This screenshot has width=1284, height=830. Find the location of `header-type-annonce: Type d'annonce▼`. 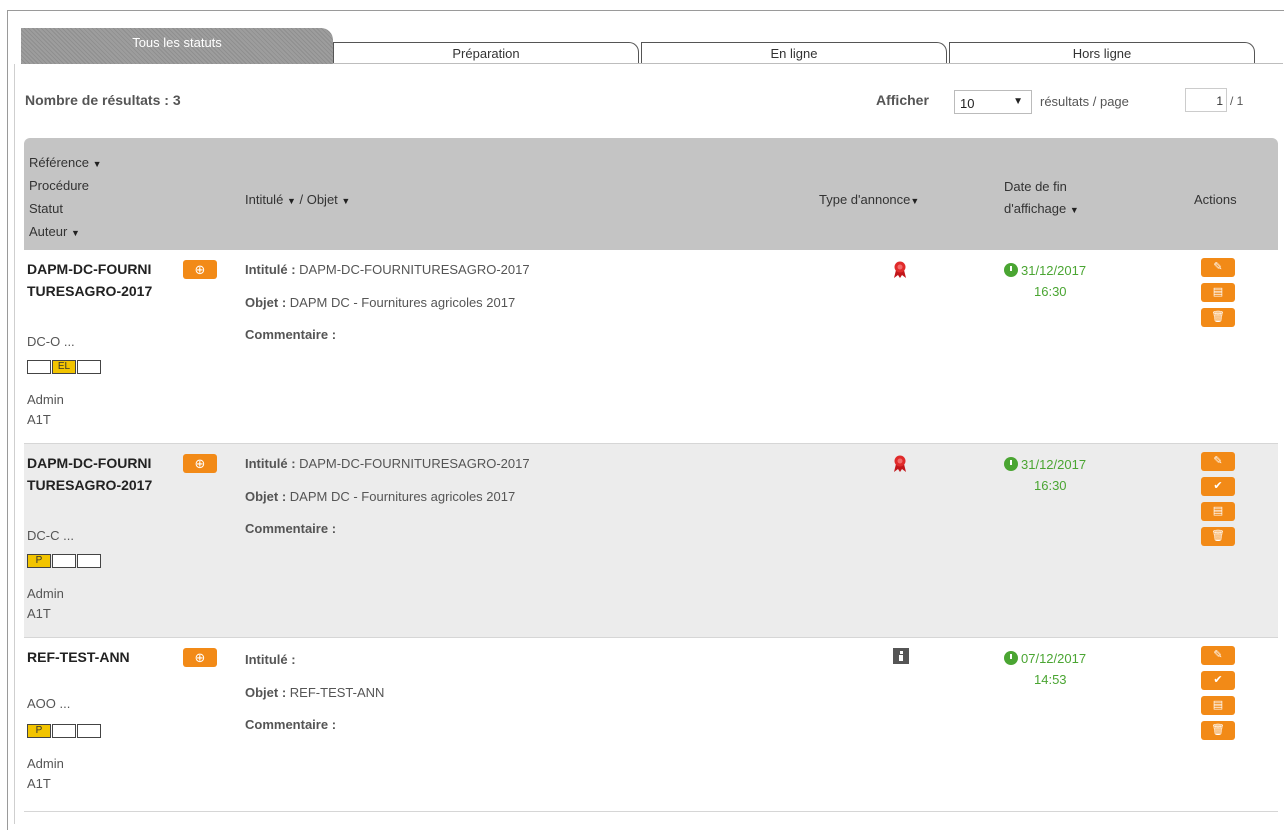

header-type-annonce: Type d'annonce▼ is located at coordinates (869, 200).